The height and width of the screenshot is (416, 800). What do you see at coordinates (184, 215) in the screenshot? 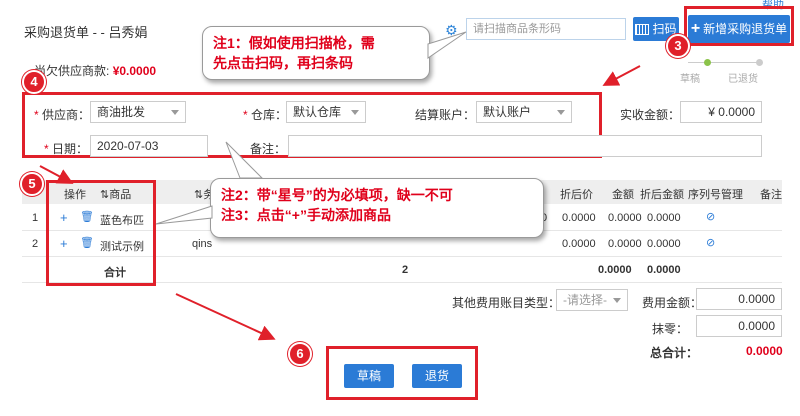
I see `callout-2-left-tail` at bounding box center [184, 215].